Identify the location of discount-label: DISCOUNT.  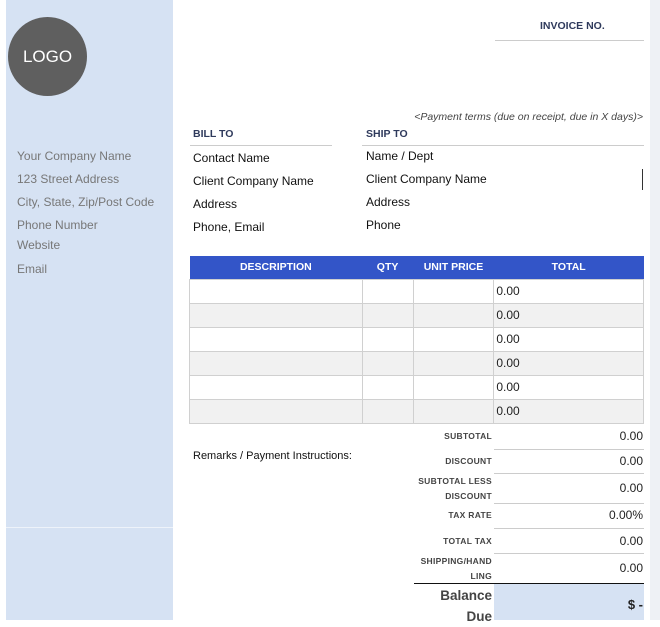
(468, 461).